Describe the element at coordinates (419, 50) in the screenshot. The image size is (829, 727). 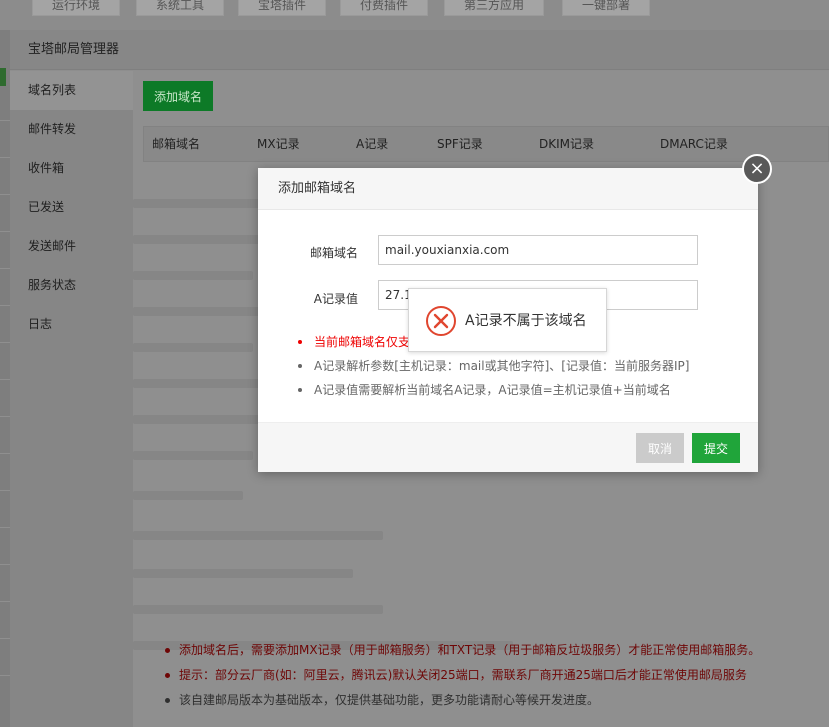
I see `window-title: 宝塔邮局管理器` at that location.